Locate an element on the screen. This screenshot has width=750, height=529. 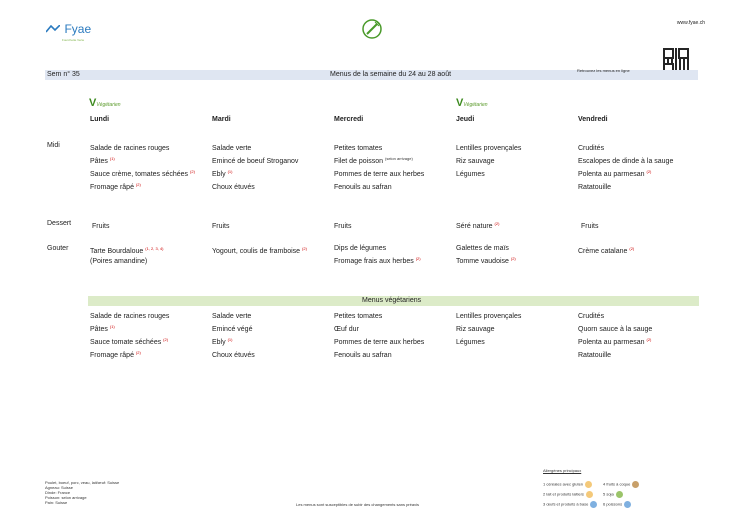
allergen-item: 3 œufs et produits à base is located at coordinates (570, 506).